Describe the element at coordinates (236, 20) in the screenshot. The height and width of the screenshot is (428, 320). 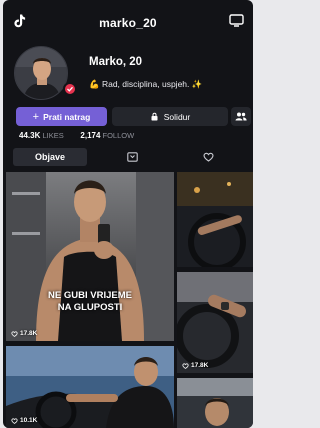
I see `tv-icon` at that location.